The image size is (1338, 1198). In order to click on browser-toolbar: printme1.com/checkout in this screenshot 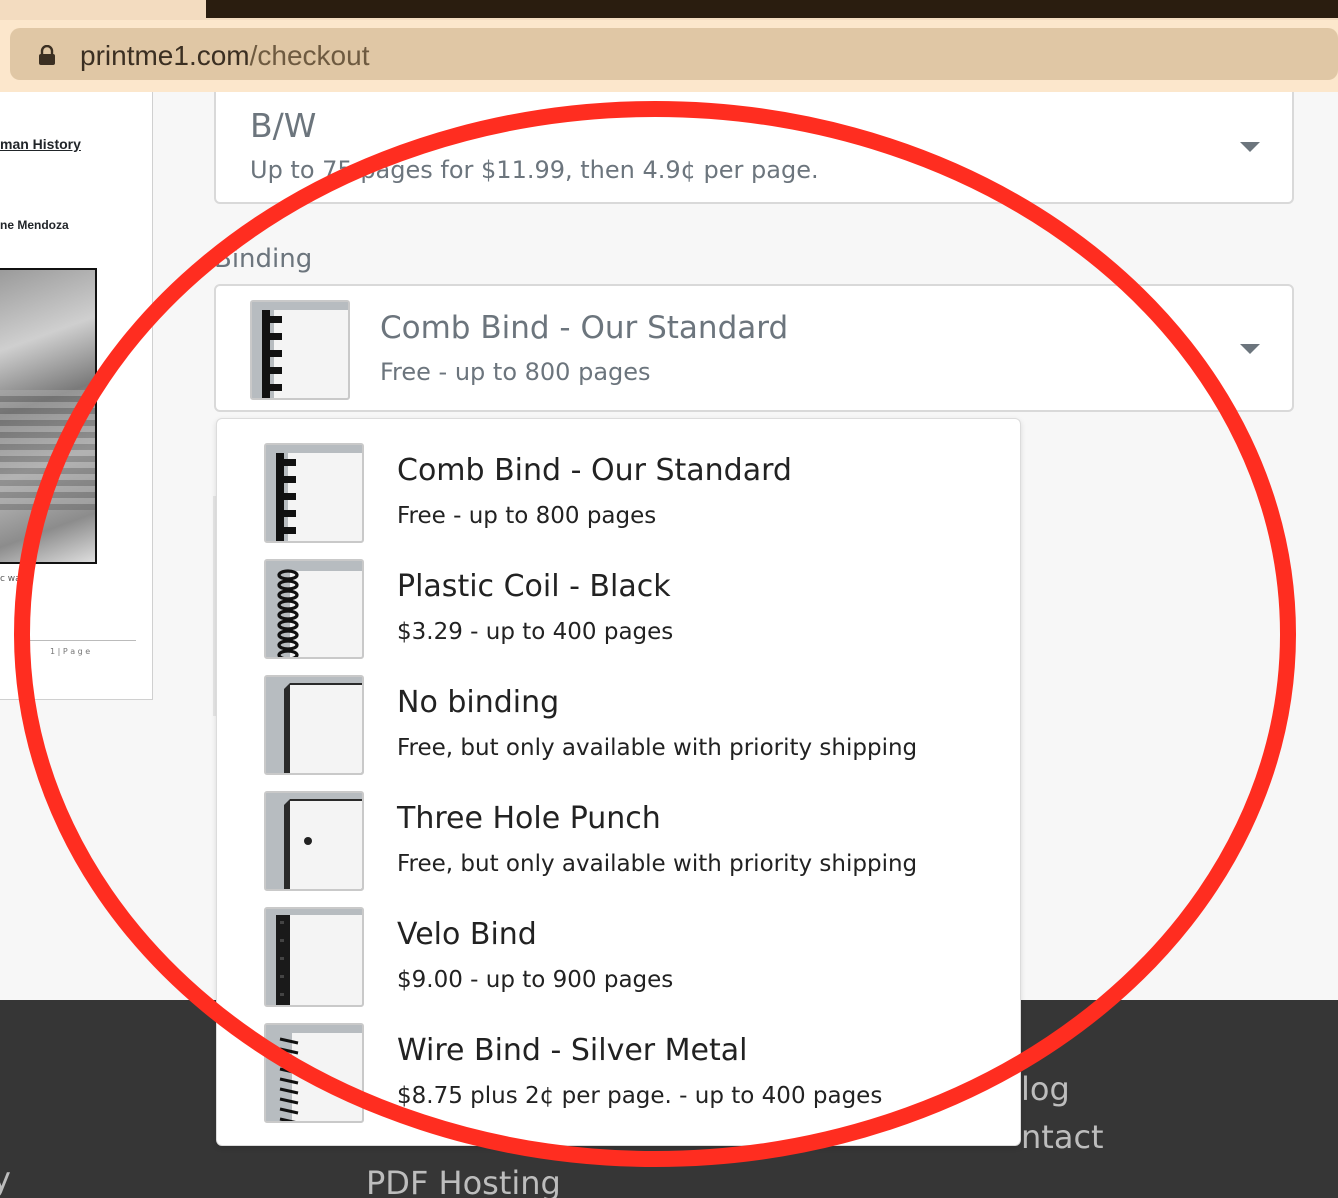, I will do `click(669, 56)`.